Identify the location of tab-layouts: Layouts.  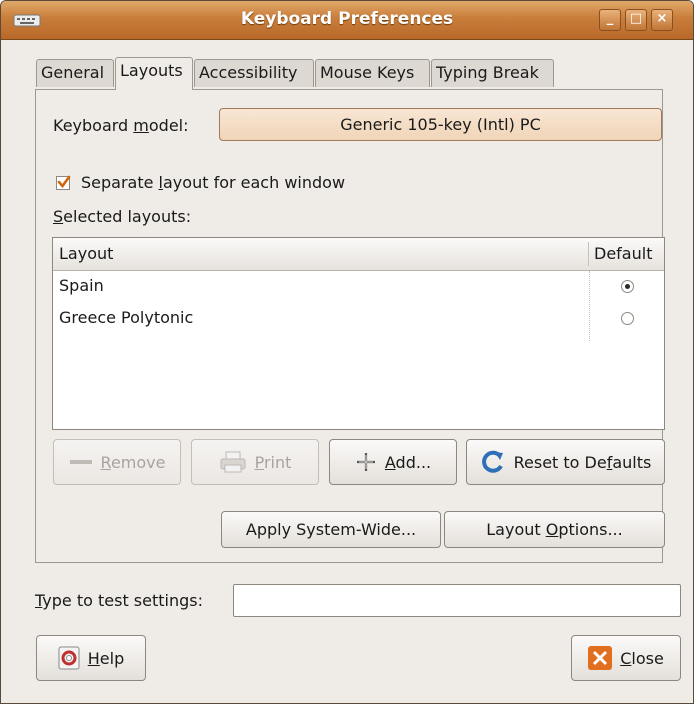
(154, 73).